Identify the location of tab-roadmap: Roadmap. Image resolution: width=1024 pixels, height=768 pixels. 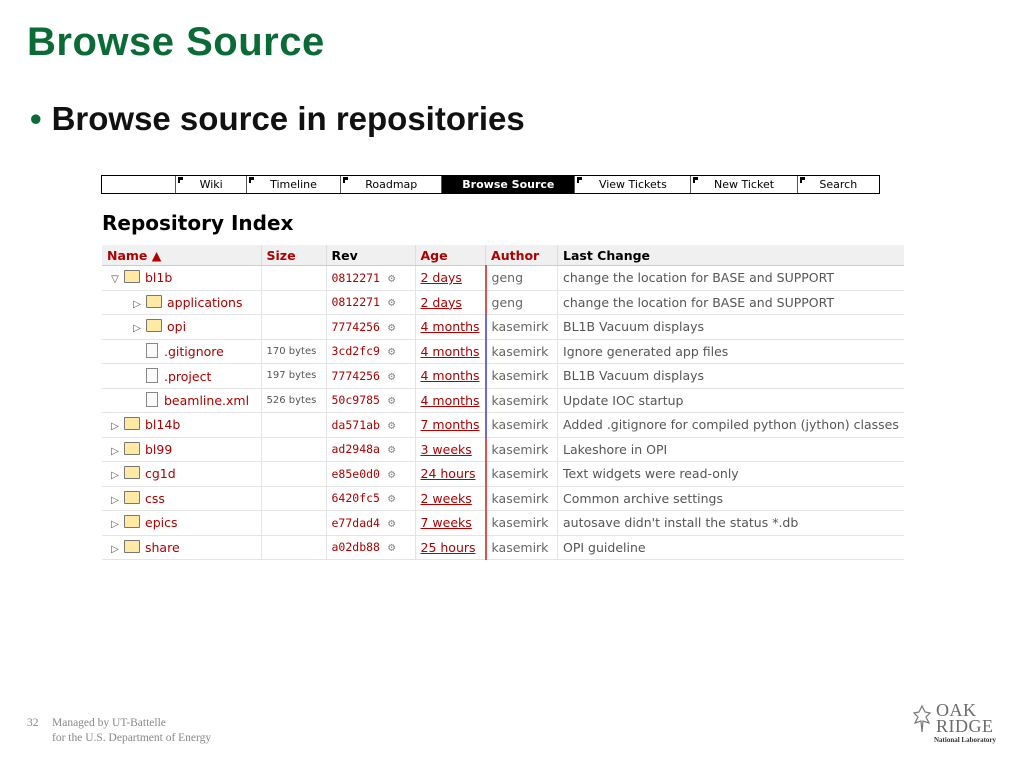
(390, 184).